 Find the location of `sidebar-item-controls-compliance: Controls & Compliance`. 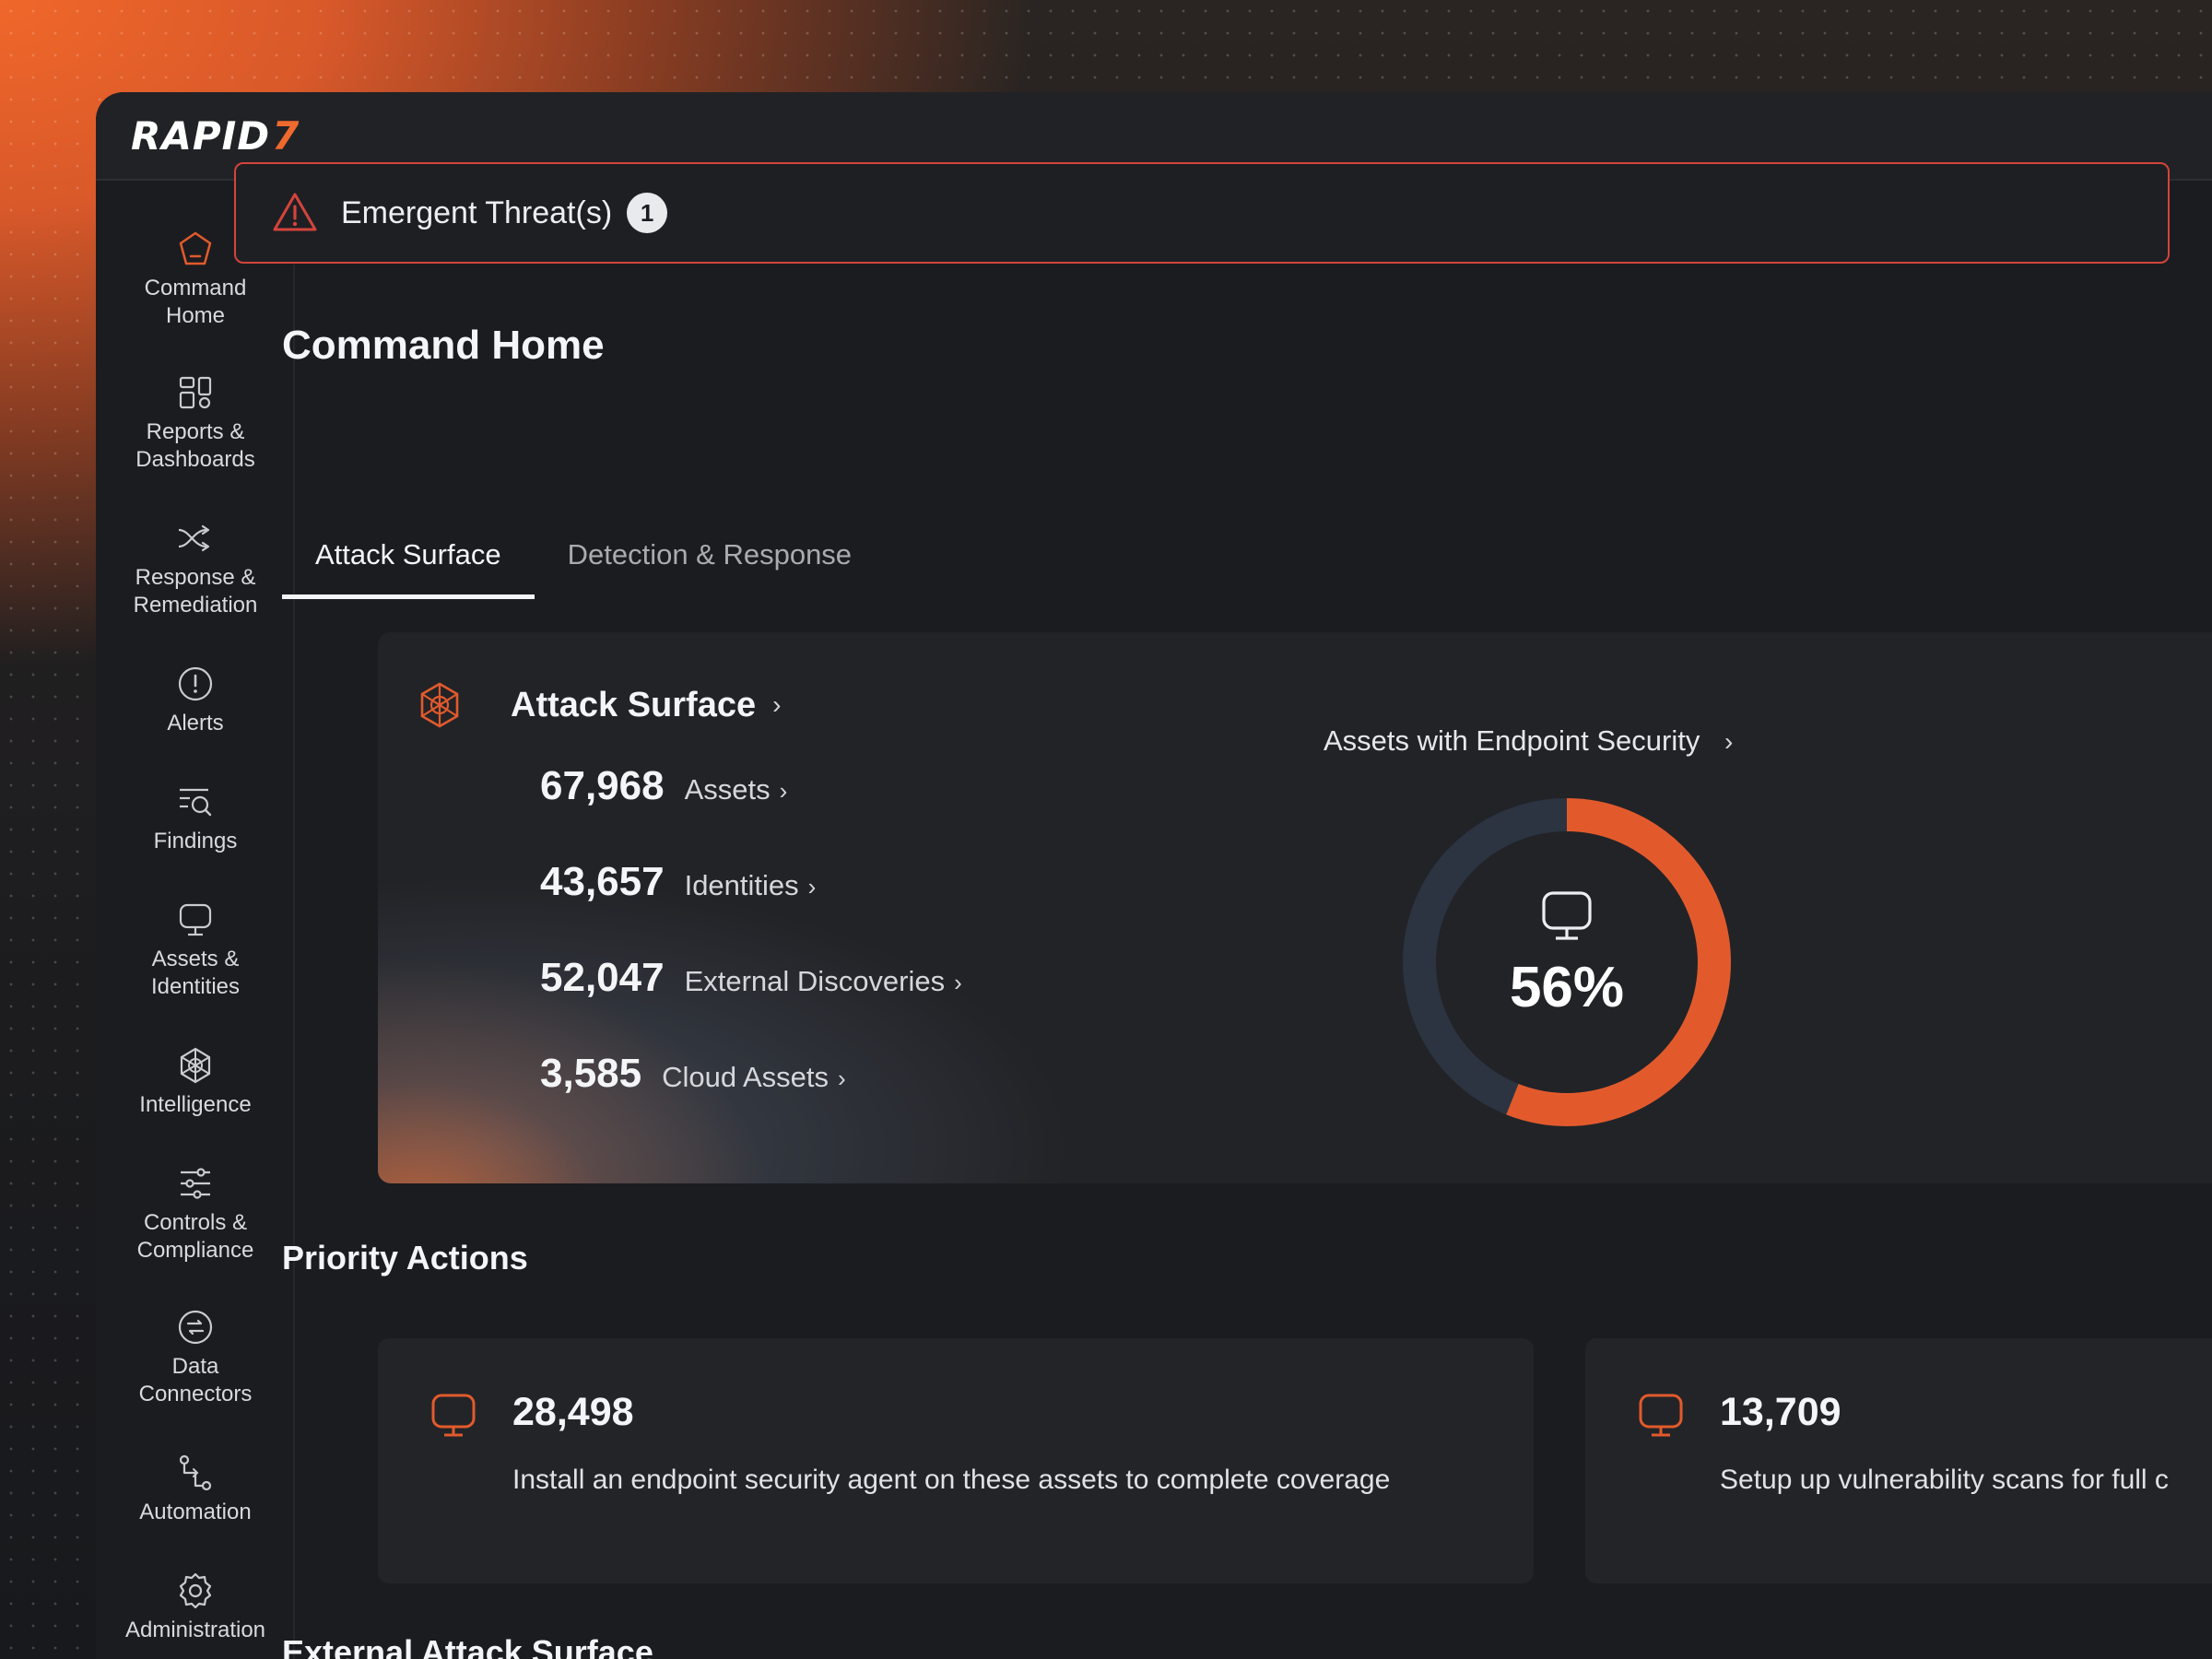

sidebar-item-controls-compliance: Controls & Compliance is located at coordinates (195, 1214).